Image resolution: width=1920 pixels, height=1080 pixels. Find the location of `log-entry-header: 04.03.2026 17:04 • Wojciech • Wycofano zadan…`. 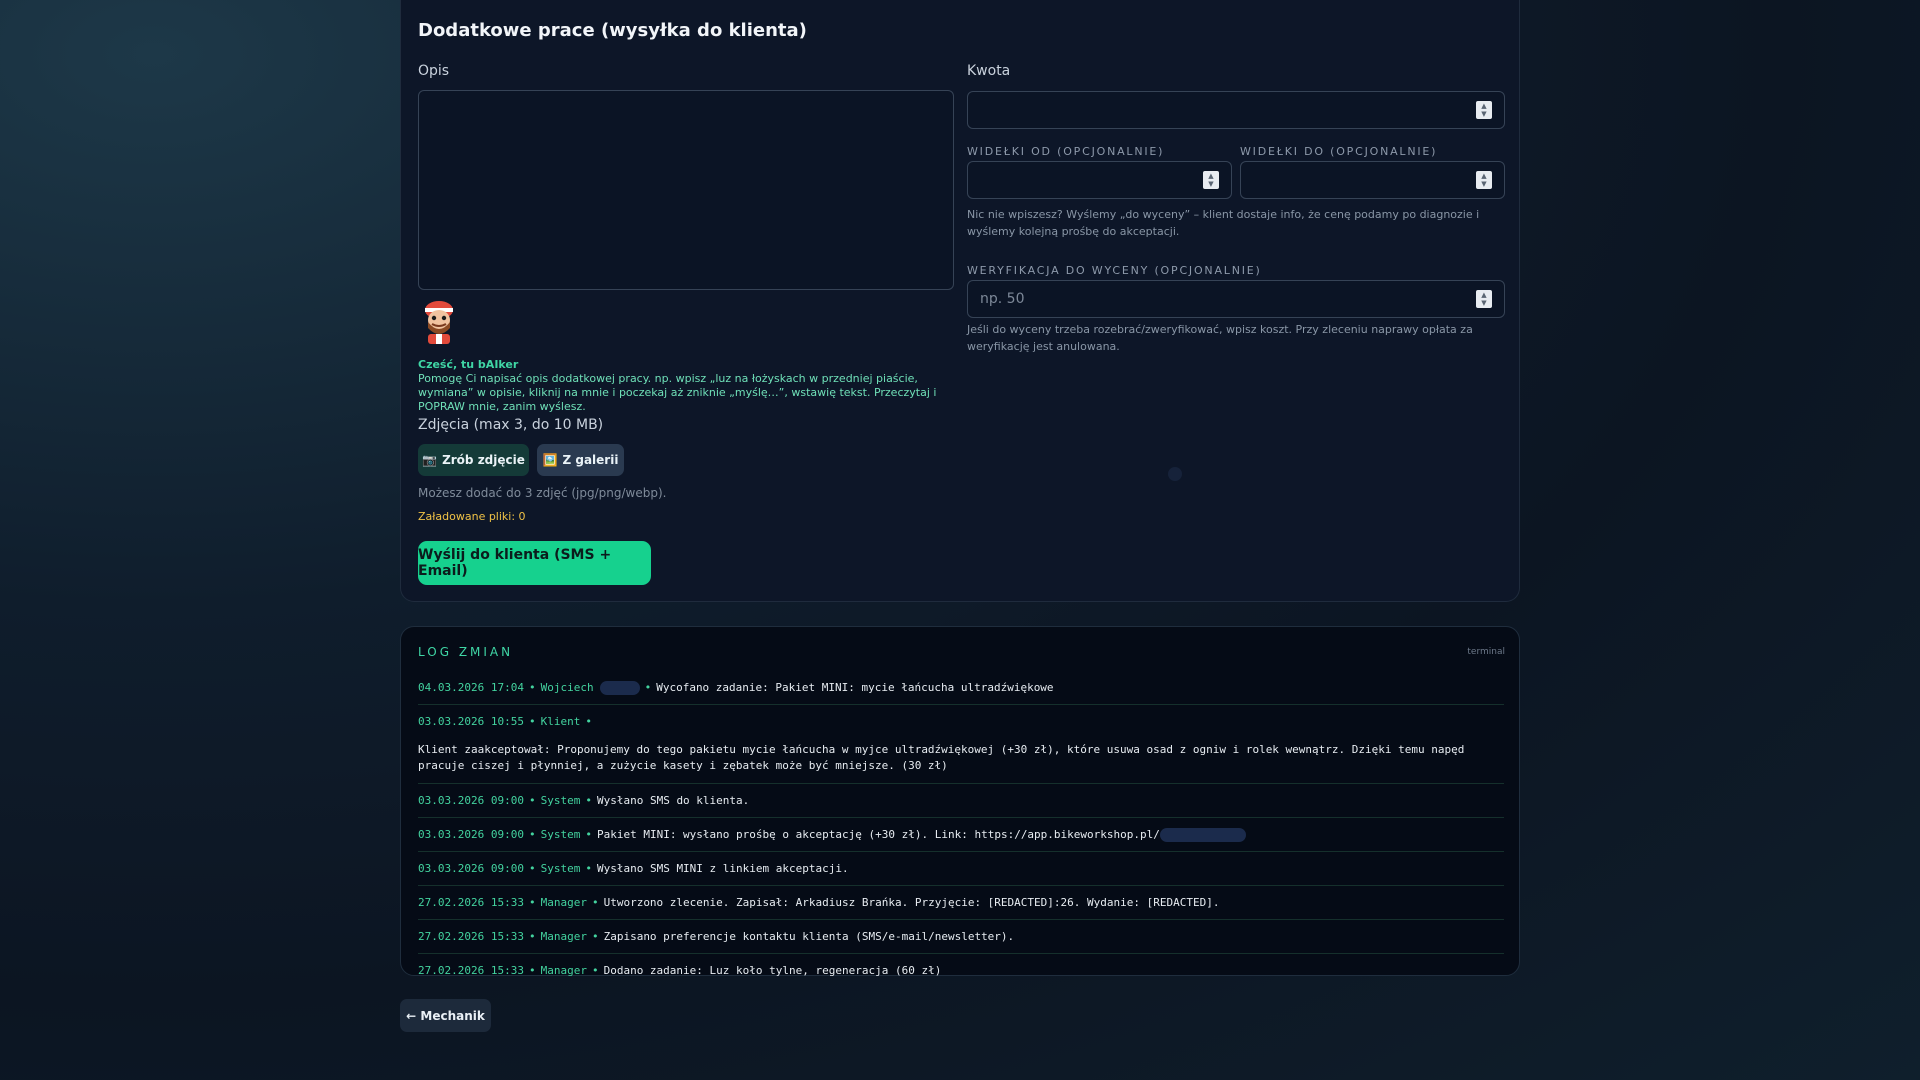

log-entry-header: 04.03.2026 17:04 • Wojciech • Wycofano zadan… is located at coordinates (961, 687).